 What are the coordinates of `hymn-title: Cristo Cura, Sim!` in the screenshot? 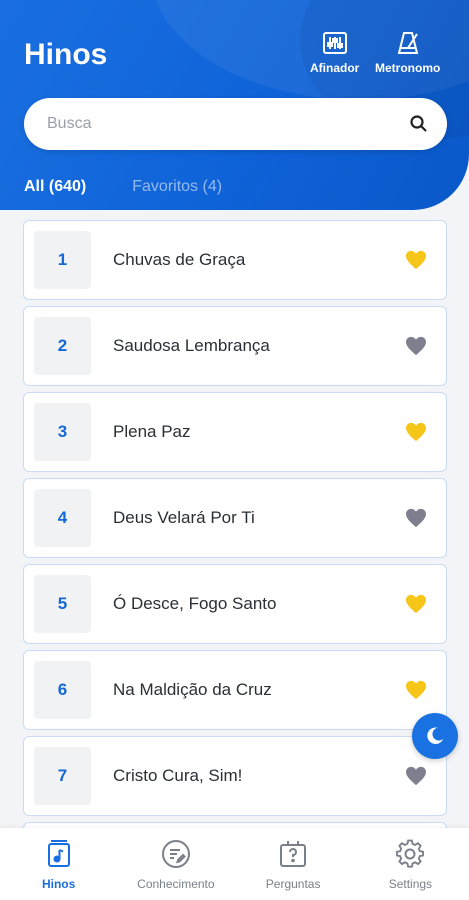 It's located at (178, 775).